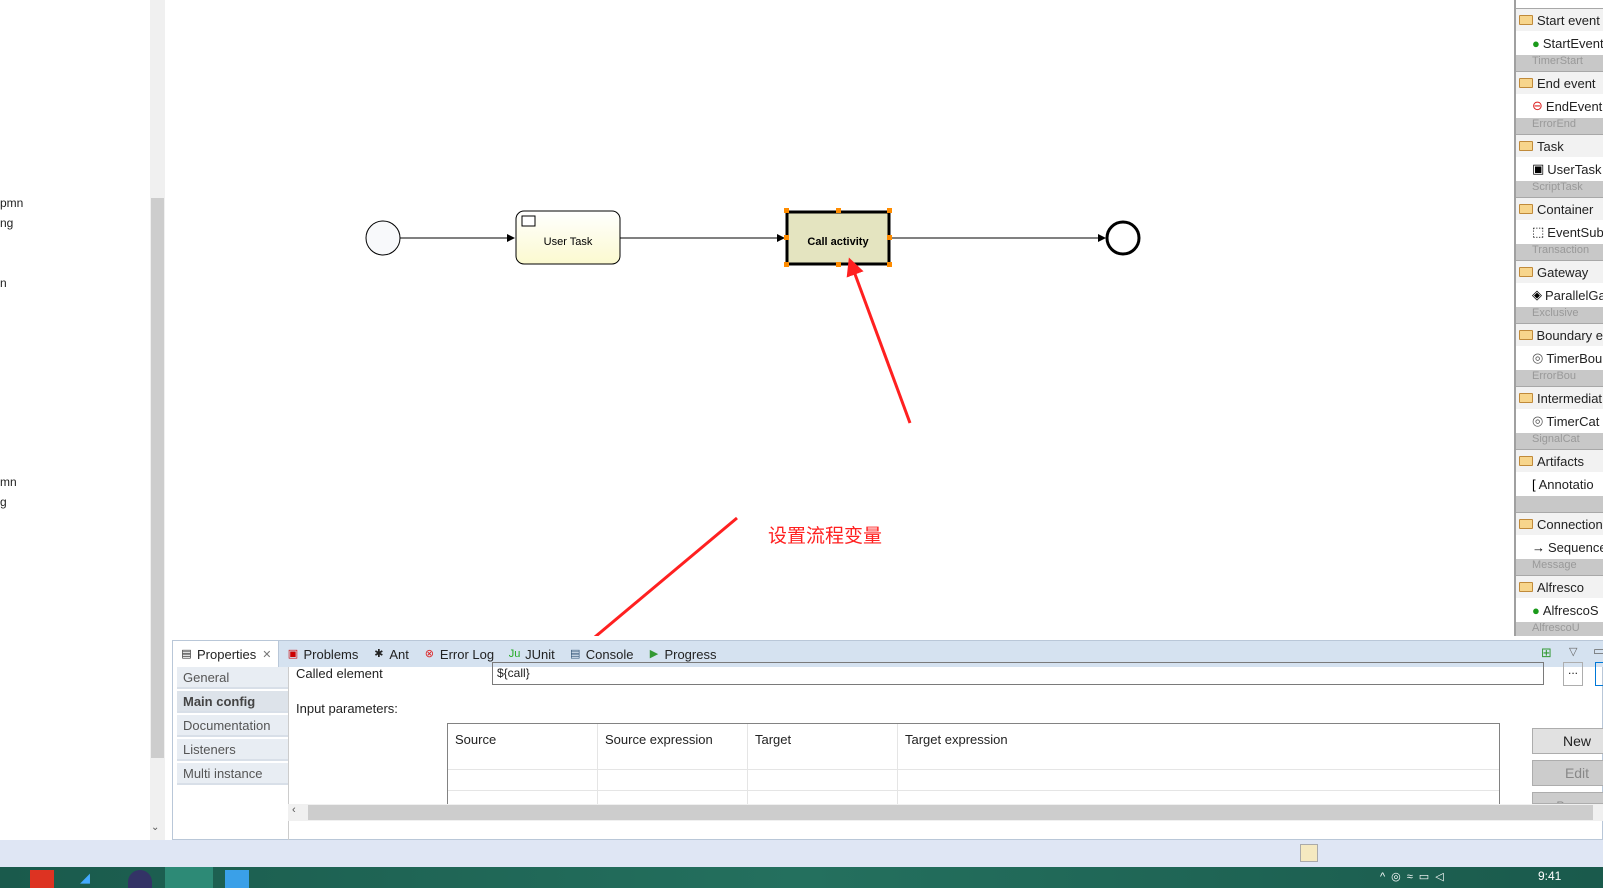 Image resolution: width=1603 pixels, height=888 pixels. What do you see at coordinates (266, 654) in the screenshot?
I see `close-icon: ✕` at bounding box center [266, 654].